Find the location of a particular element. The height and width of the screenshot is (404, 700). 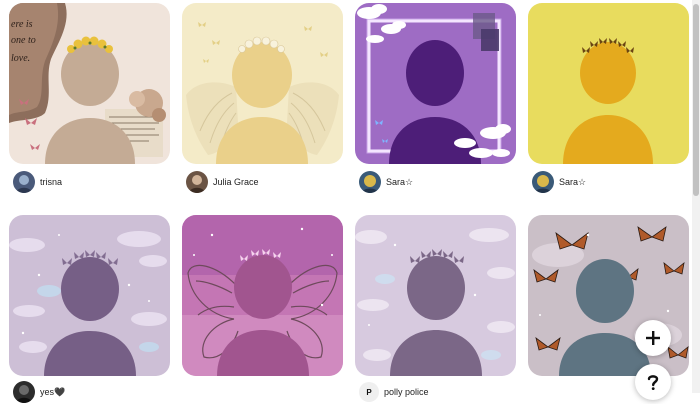

pin-card-lilac-clouds is located at coordinates (435, 295).